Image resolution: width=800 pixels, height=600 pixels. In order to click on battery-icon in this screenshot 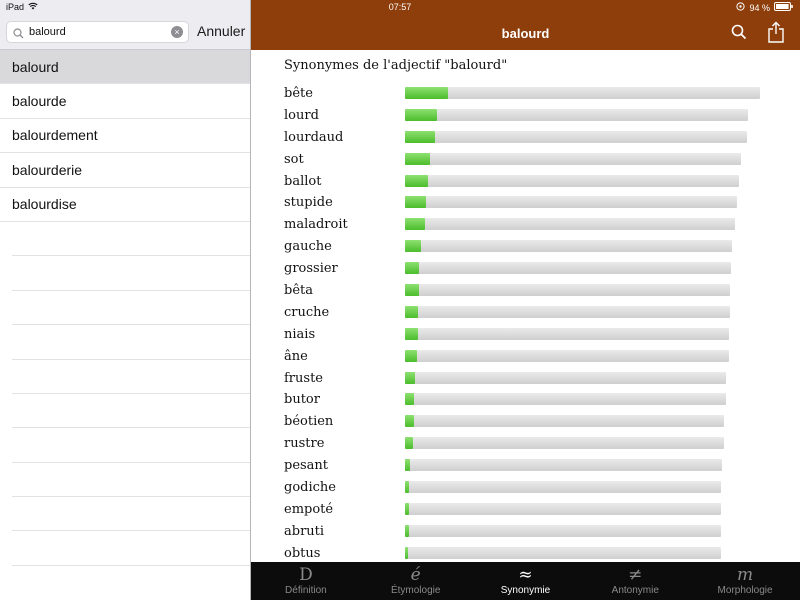, I will do `click(784, 7)`.